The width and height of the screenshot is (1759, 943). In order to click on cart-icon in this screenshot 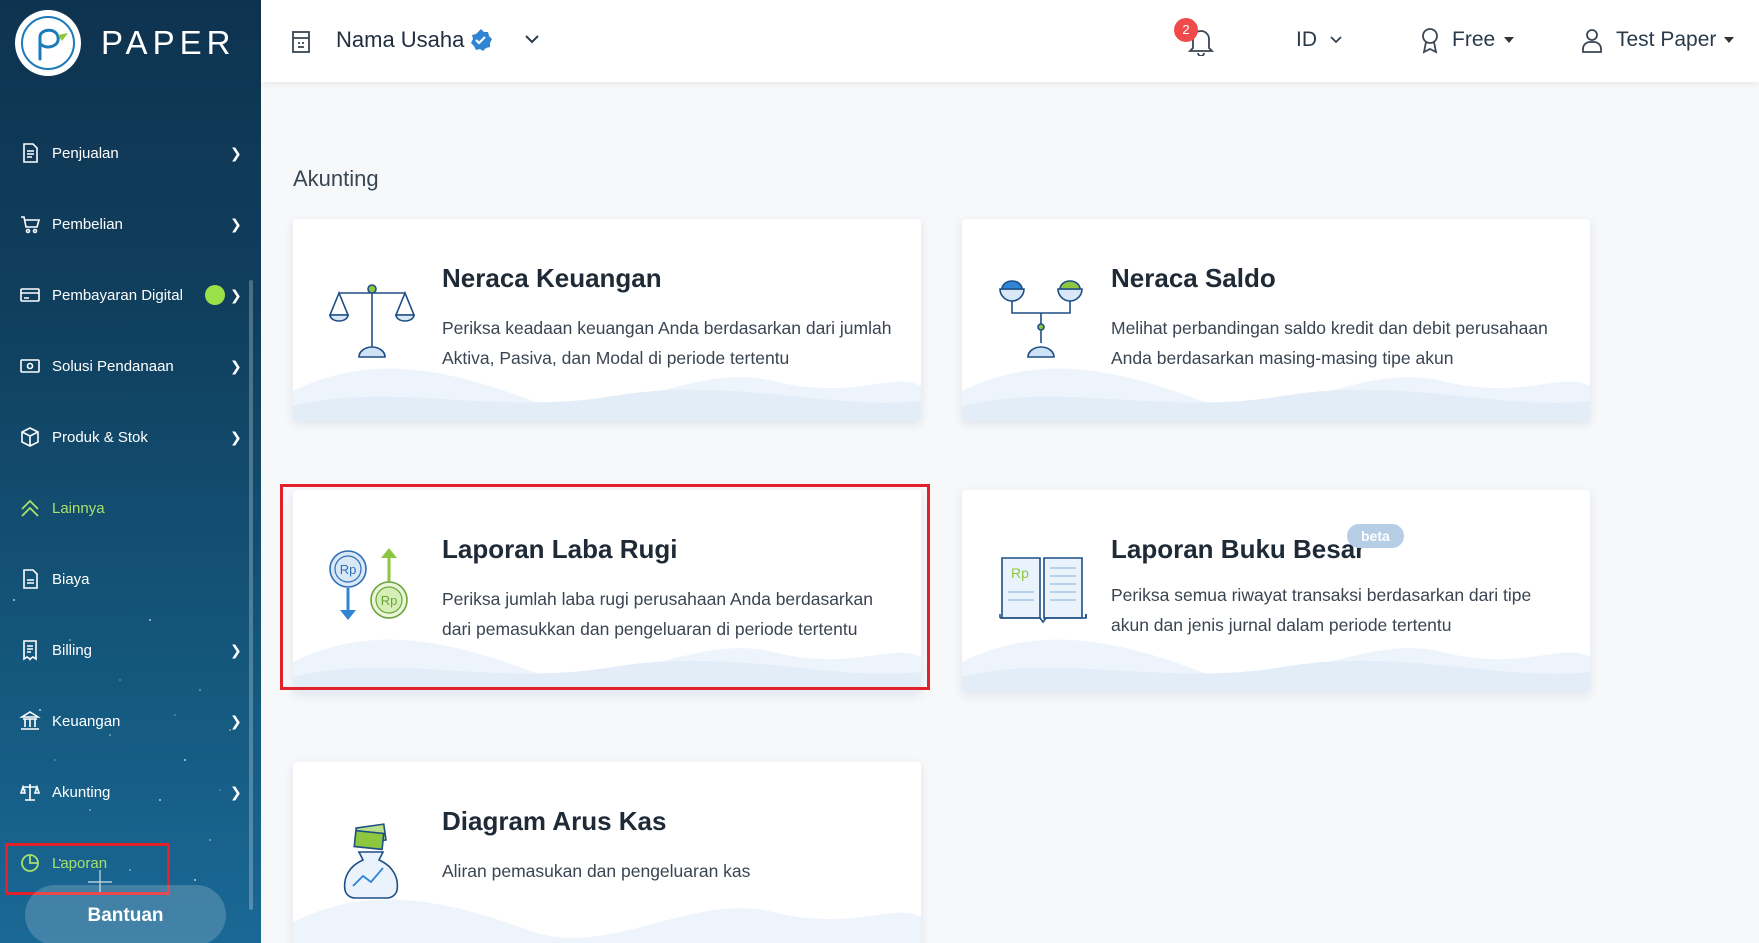, I will do `click(30, 224)`.